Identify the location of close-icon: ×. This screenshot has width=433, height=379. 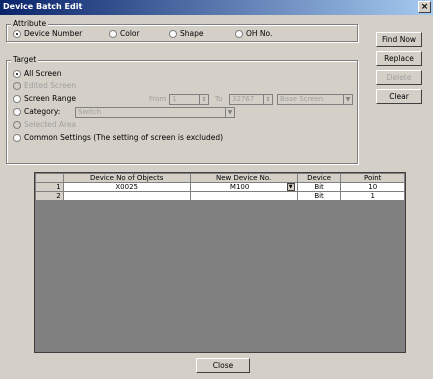
(424, 7).